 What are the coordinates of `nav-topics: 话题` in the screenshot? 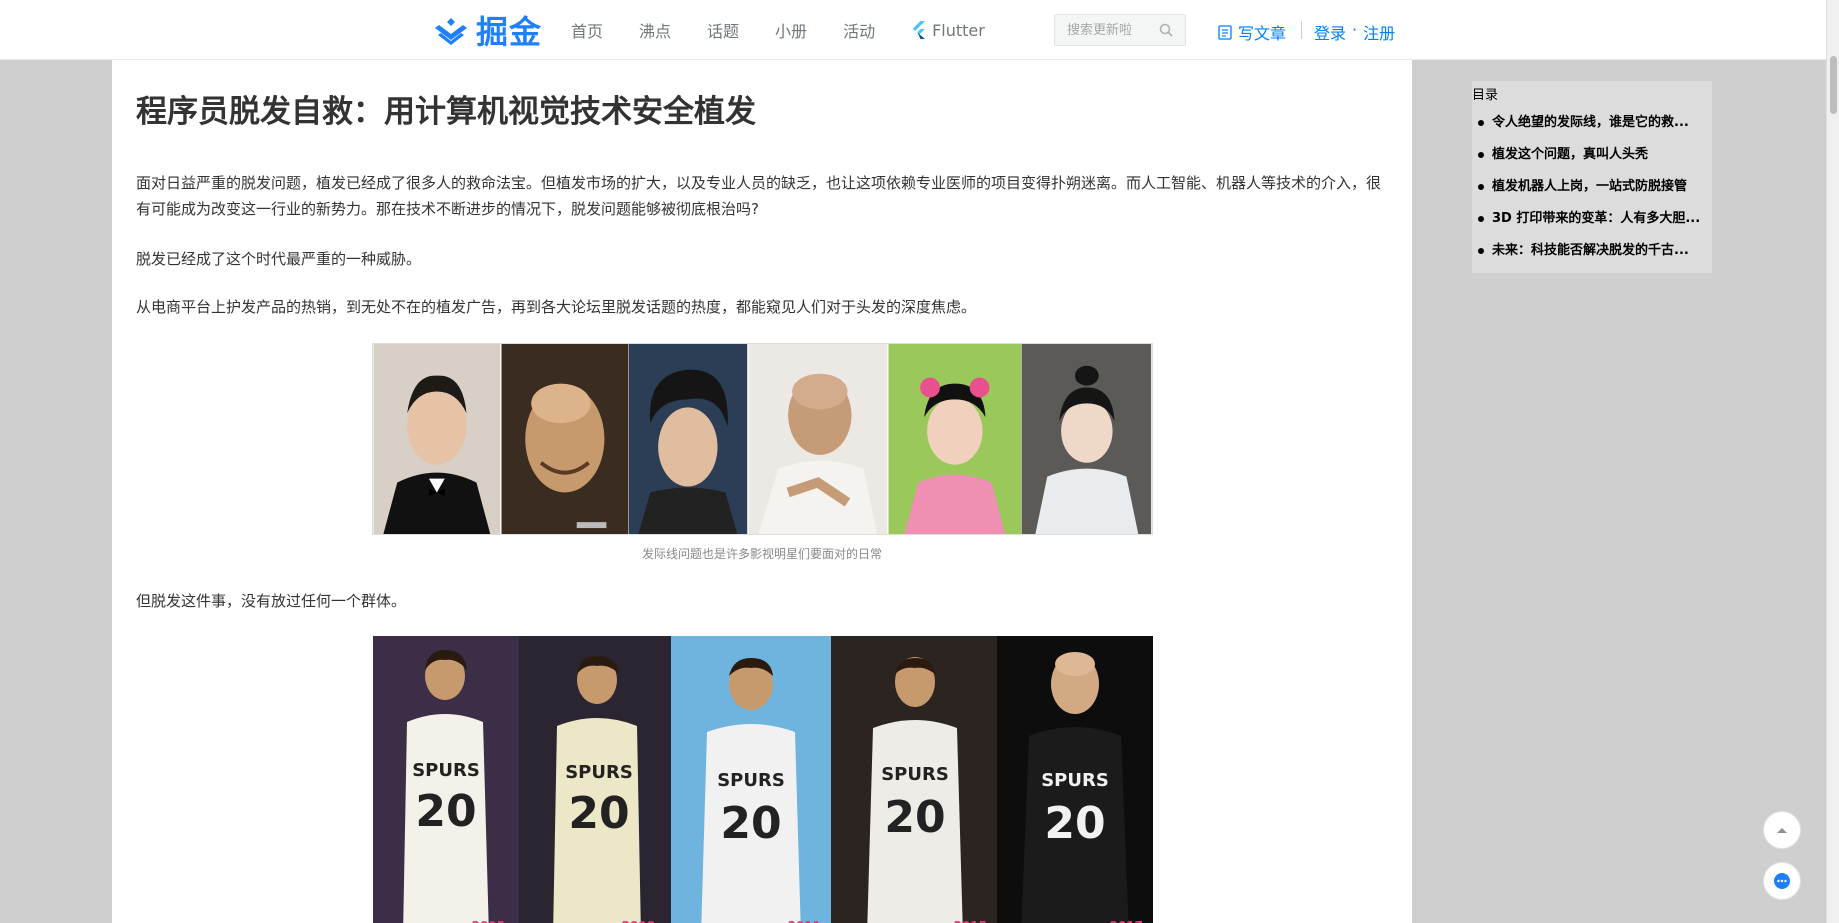 It's located at (723, 30).